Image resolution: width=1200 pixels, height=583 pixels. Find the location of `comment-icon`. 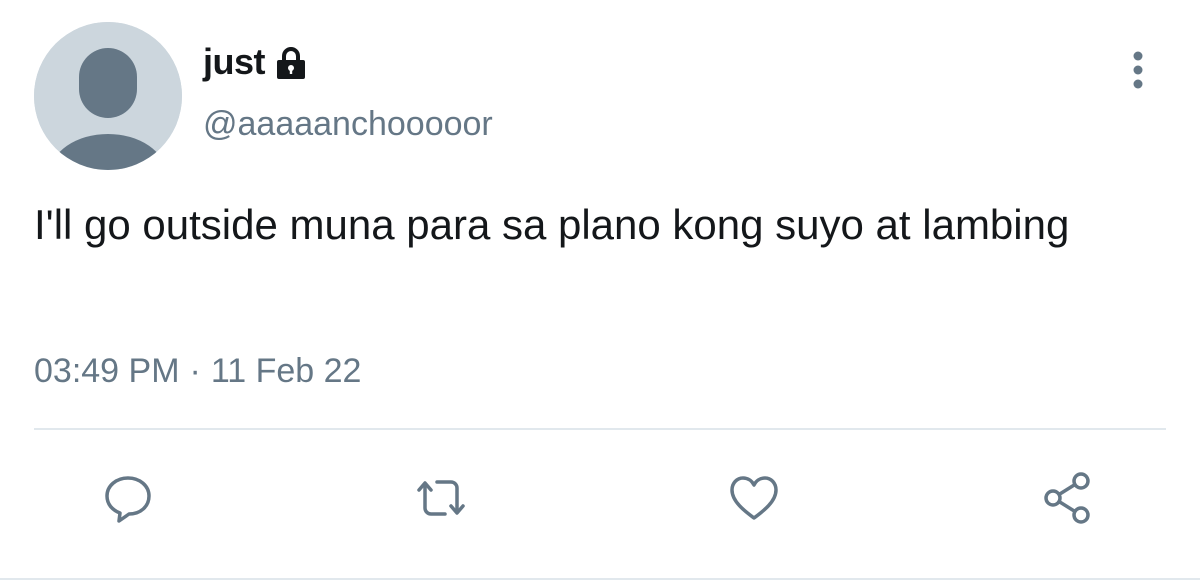

comment-icon is located at coordinates (128, 499).